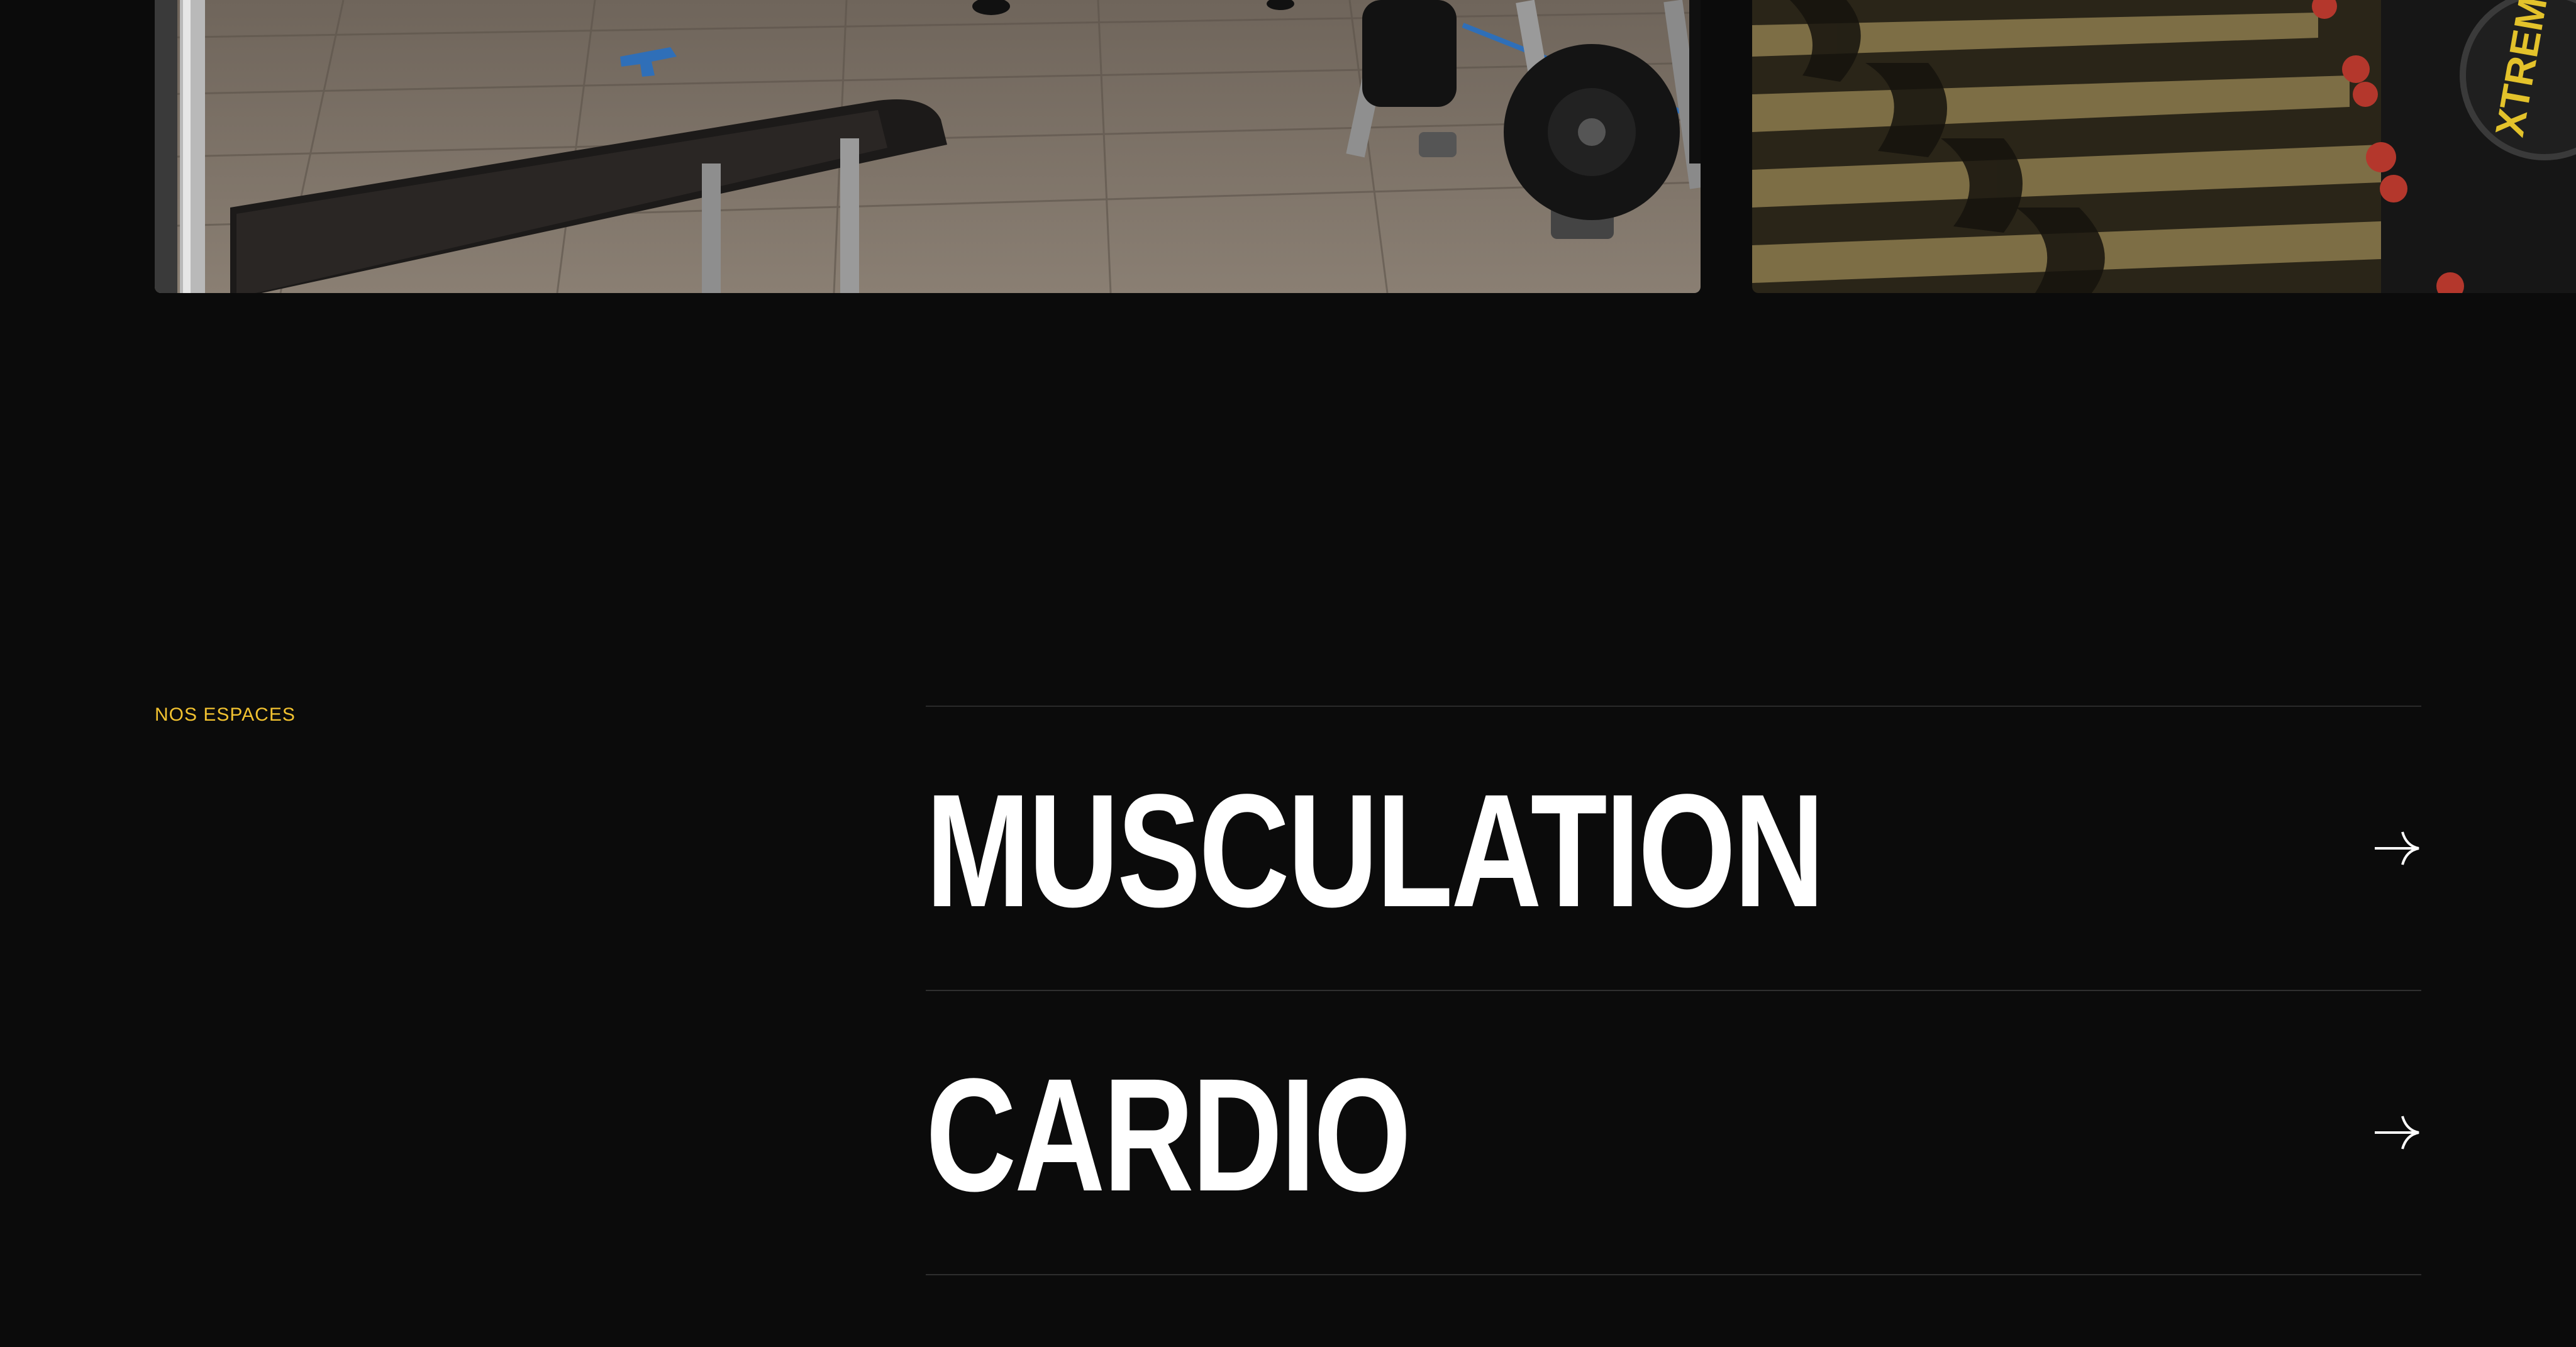 The height and width of the screenshot is (1347, 2576). I want to click on gallery-image-bikes: XTREME, so click(2164, 146).